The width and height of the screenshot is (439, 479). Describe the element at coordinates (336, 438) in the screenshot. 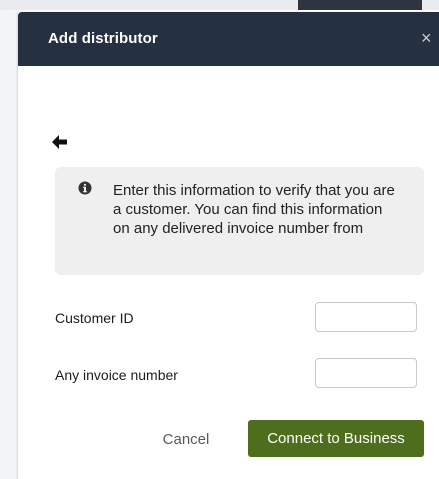

I see `connect-to-business-button: Connect to Business` at that location.